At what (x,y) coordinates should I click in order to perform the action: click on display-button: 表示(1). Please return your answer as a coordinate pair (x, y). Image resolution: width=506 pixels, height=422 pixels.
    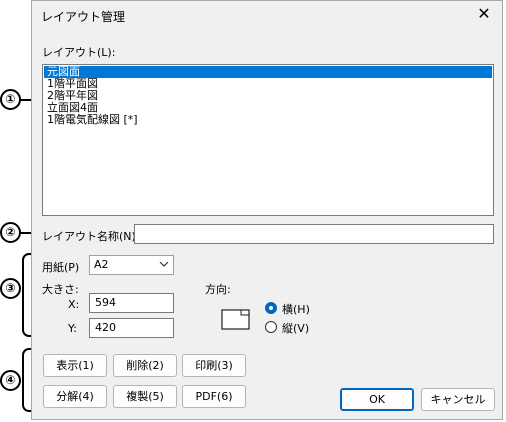
    Looking at the image, I should click on (75, 365).